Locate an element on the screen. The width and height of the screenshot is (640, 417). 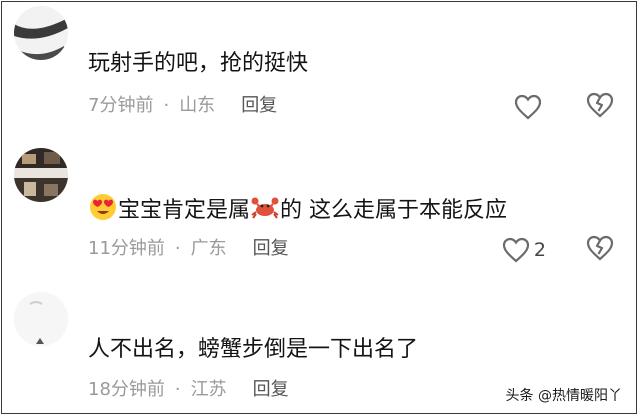
like-button: 2 is located at coordinates (524, 250).